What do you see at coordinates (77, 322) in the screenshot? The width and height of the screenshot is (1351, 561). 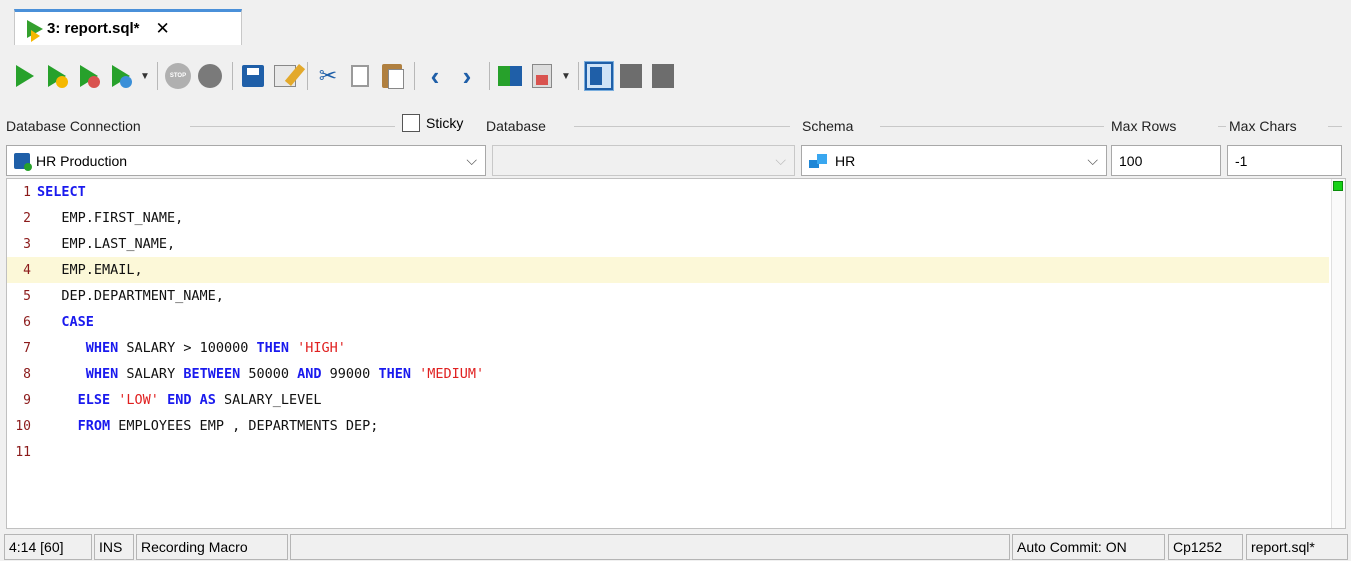 I see `keyword: CASE` at bounding box center [77, 322].